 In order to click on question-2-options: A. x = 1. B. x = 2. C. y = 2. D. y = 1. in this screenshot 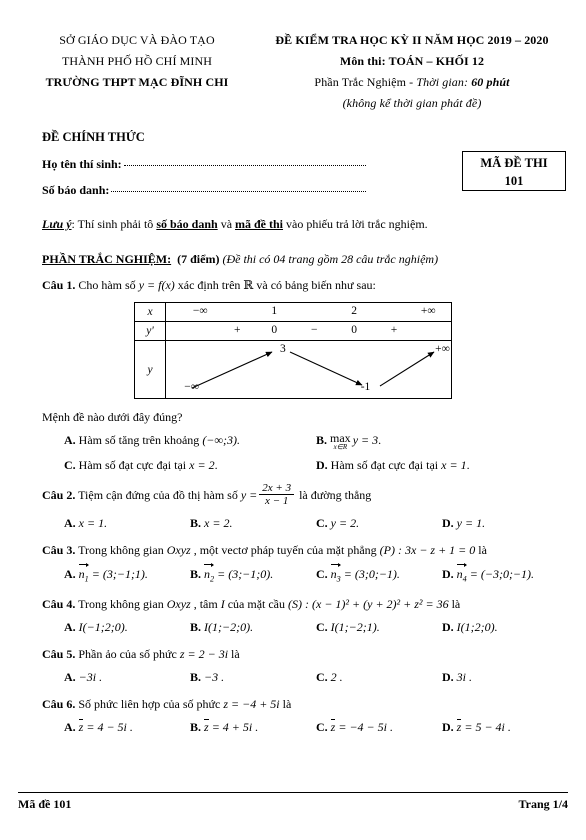, I will do `click(305, 523)`.